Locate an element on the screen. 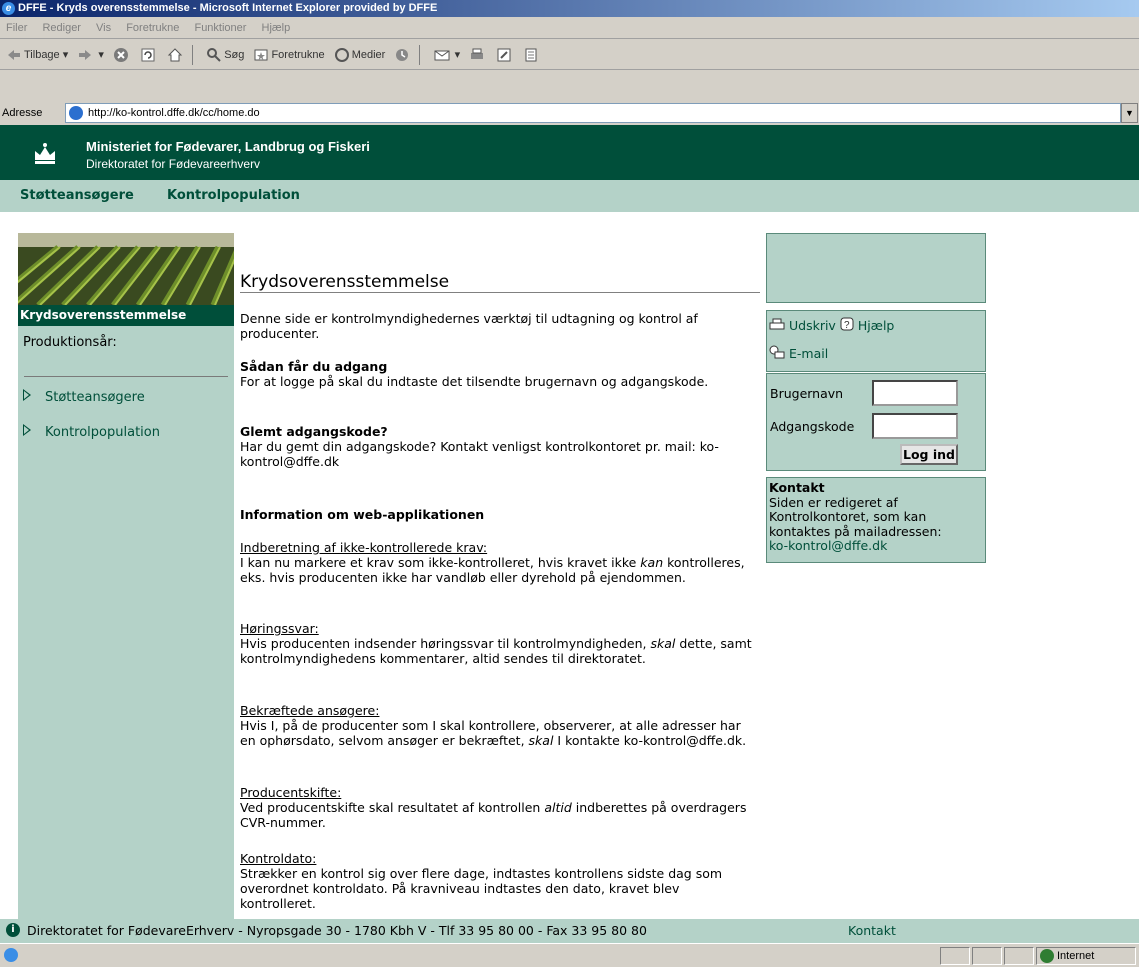 The height and width of the screenshot is (967, 1139). home-icon is located at coordinates (175, 55).